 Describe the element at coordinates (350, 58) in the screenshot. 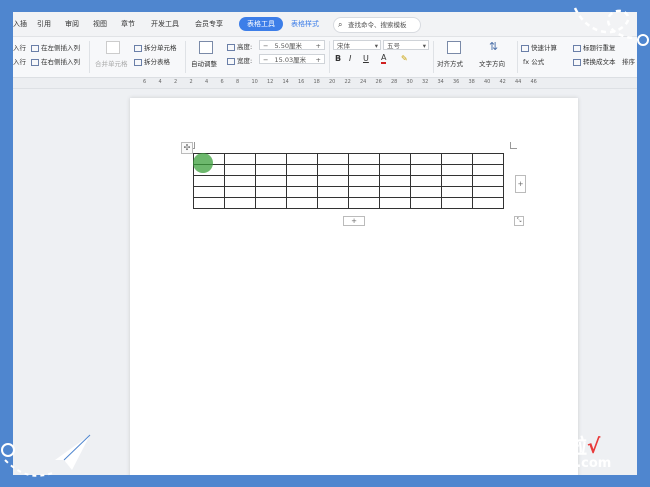

I see `italic-button: I` at that location.